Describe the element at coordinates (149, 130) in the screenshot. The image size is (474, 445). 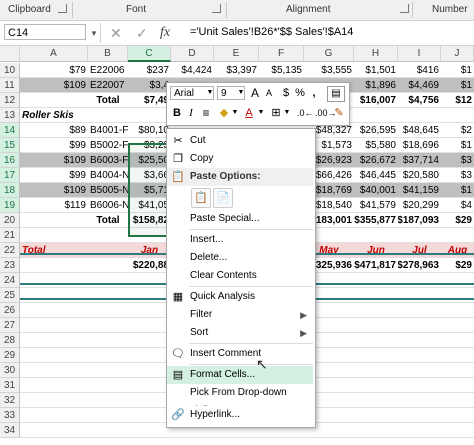
I see `cell-c14: $80,10` at that location.